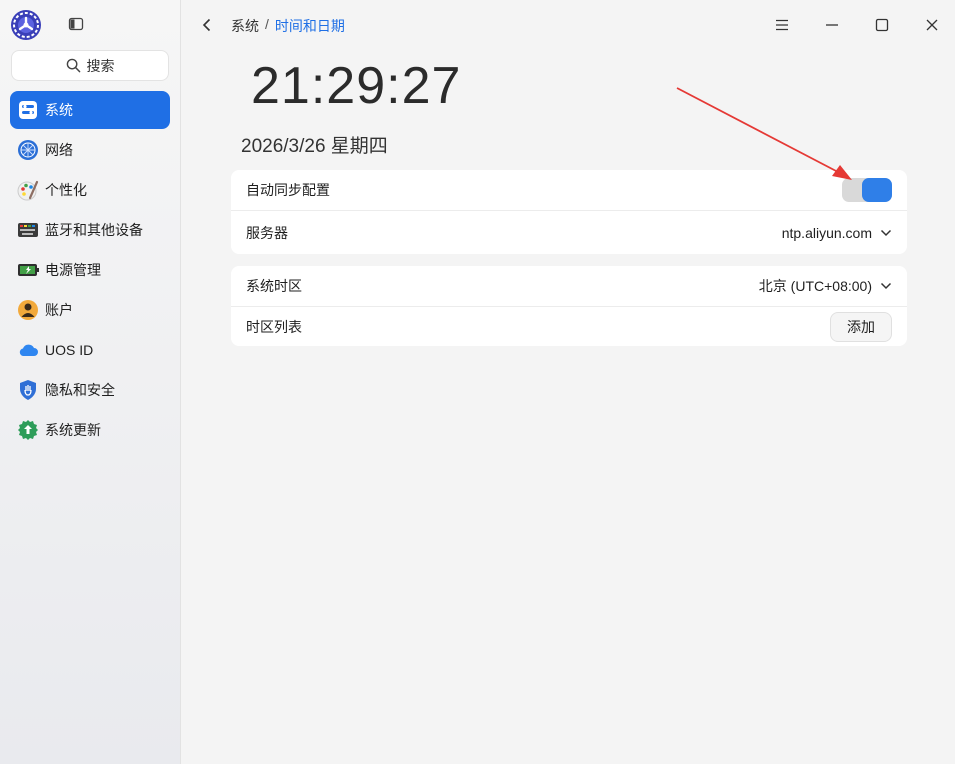  Describe the element at coordinates (73, 65) in the screenshot. I see `search-icon` at that location.